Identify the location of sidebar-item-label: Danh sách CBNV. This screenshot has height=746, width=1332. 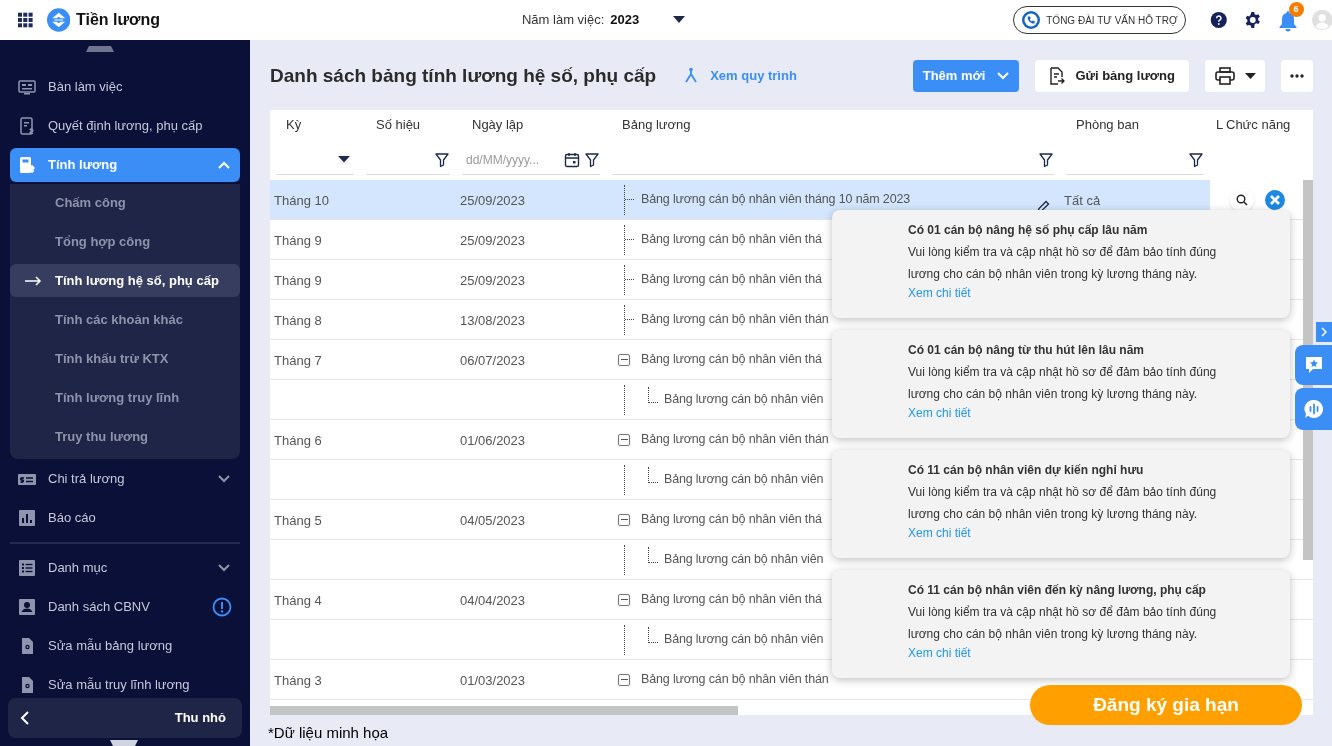
(99, 607).